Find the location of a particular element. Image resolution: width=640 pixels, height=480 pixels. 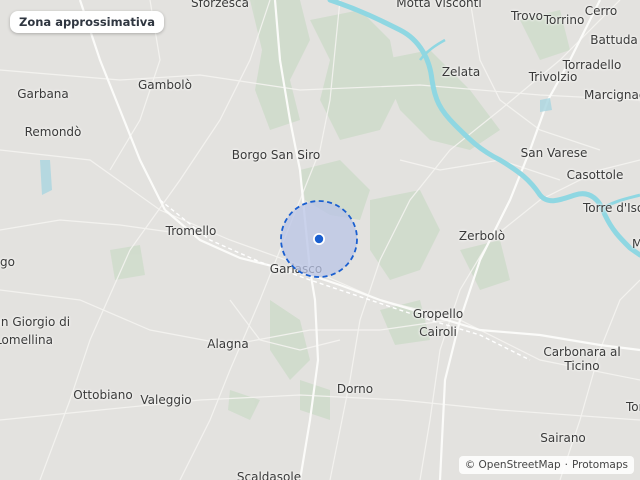

location-marker-icon is located at coordinates (319, 239).